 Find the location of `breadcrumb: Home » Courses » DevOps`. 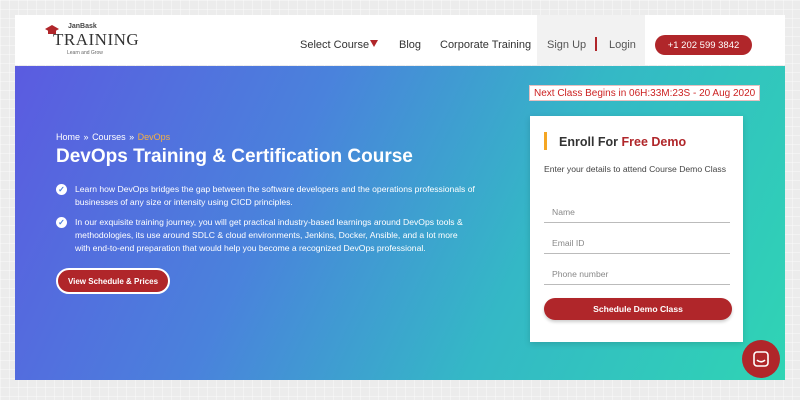

breadcrumb: Home » Courses » DevOps is located at coordinates (113, 137).